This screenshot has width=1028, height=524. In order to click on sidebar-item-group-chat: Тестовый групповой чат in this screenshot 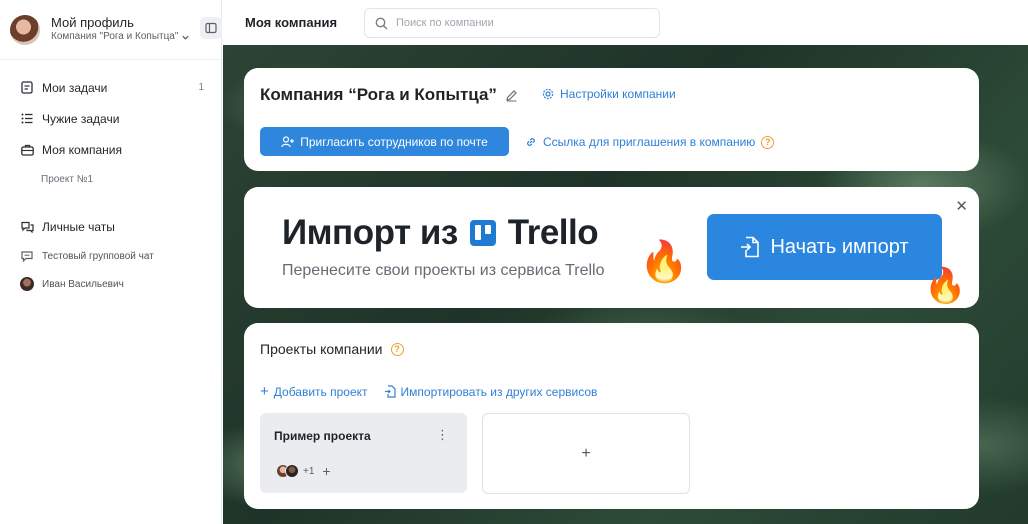, I will do `click(110, 256)`.